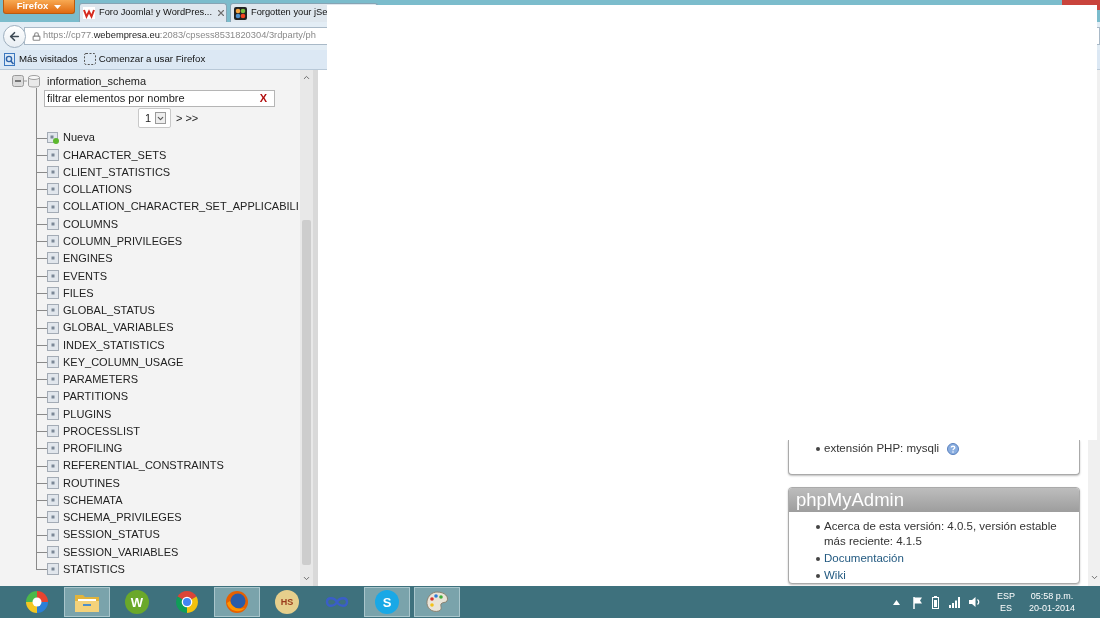  I want to click on last-page-link: >>, so click(192, 118).